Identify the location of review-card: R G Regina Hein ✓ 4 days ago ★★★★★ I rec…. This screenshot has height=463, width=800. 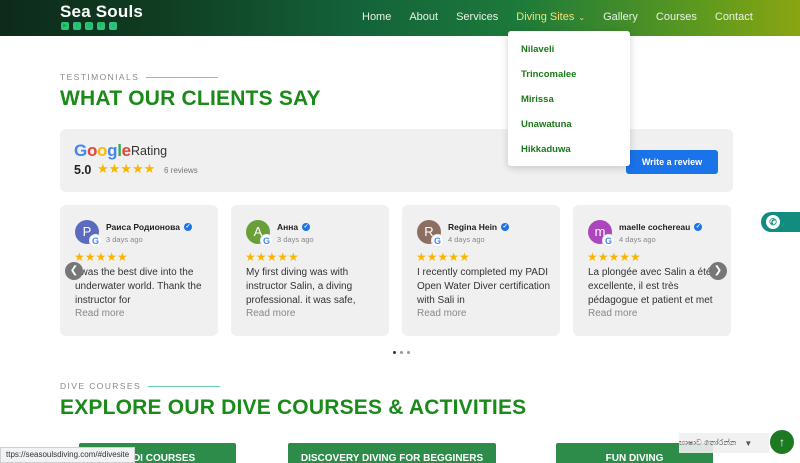
(481, 270).